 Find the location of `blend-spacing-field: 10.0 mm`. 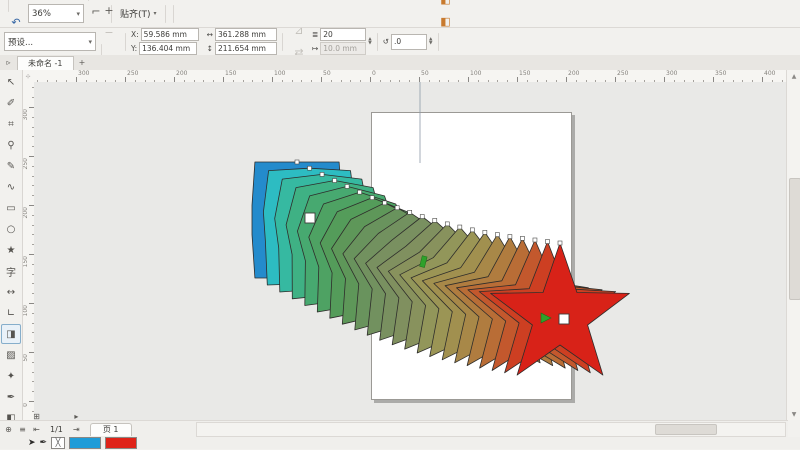

blend-spacing-field: 10.0 mm is located at coordinates (343, 48).